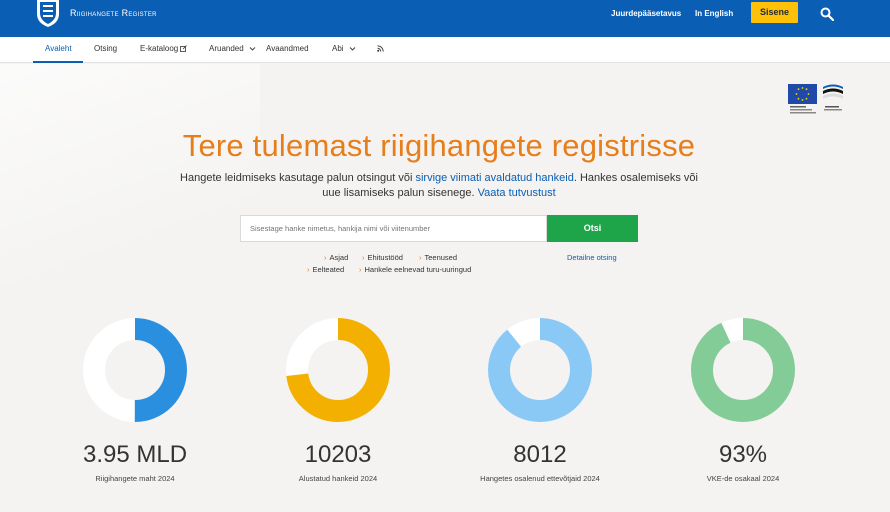  Describe the element at coordinates (338, 454) in the screenshot. I see `stat-value-tenders: 10203` at that location.